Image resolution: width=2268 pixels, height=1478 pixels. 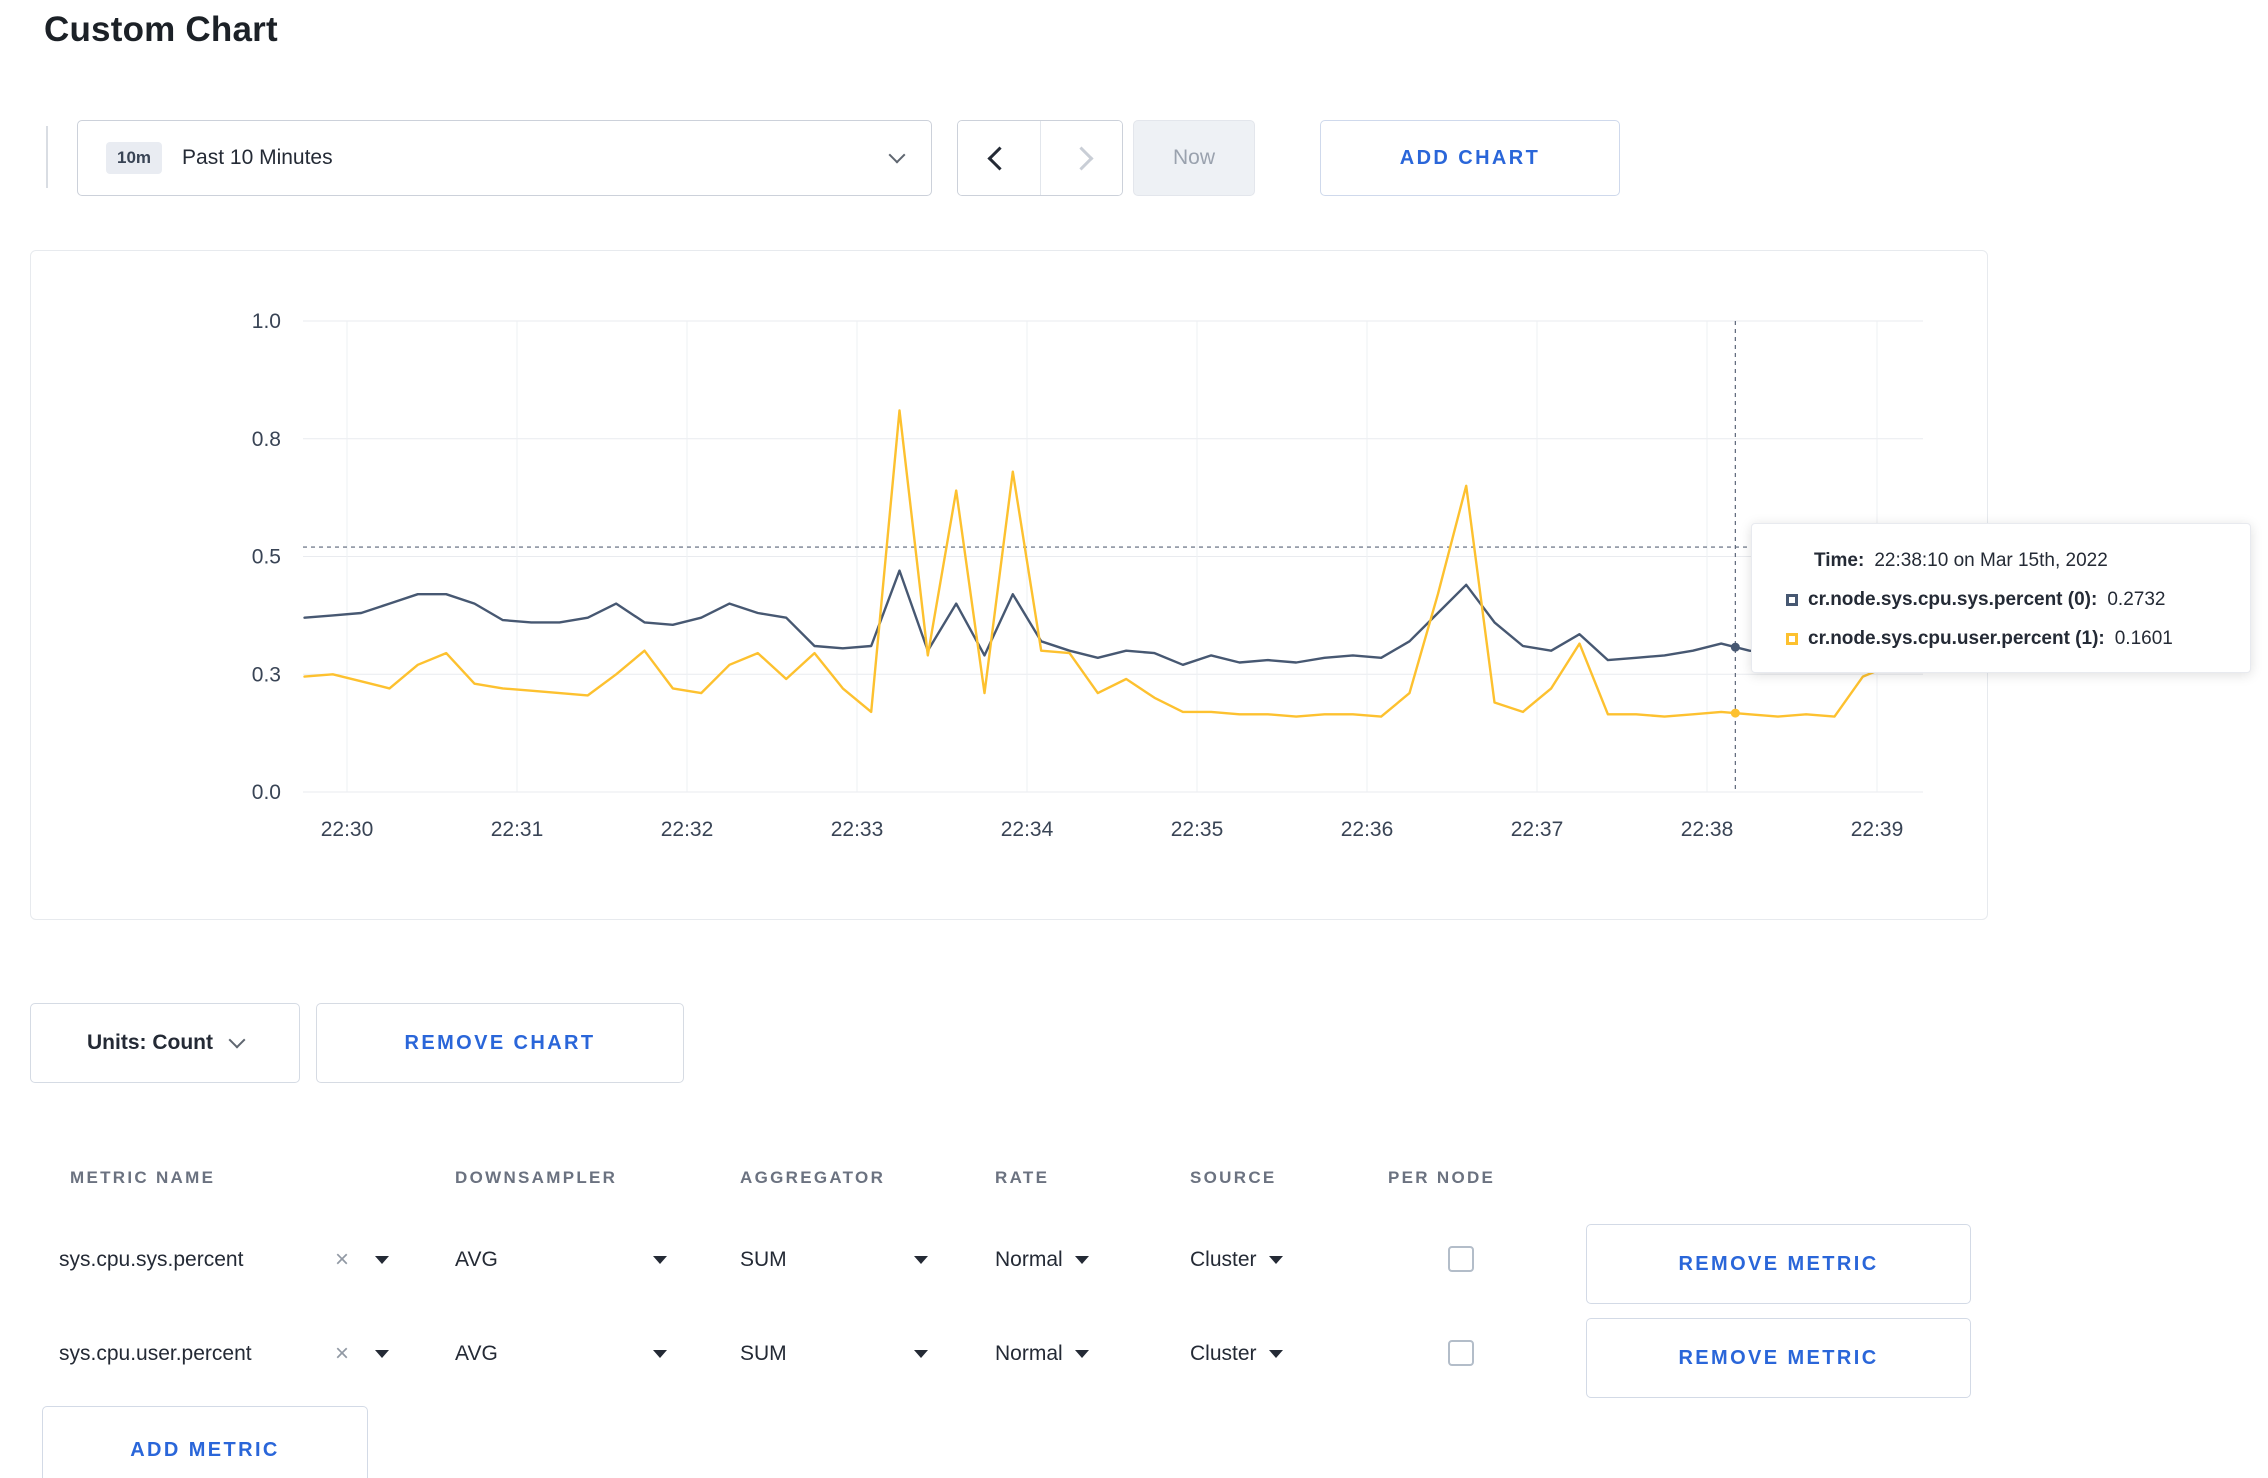 I want to click on metric-name-value: sys.cpu.user.percent, so click(x=155, y=1353).